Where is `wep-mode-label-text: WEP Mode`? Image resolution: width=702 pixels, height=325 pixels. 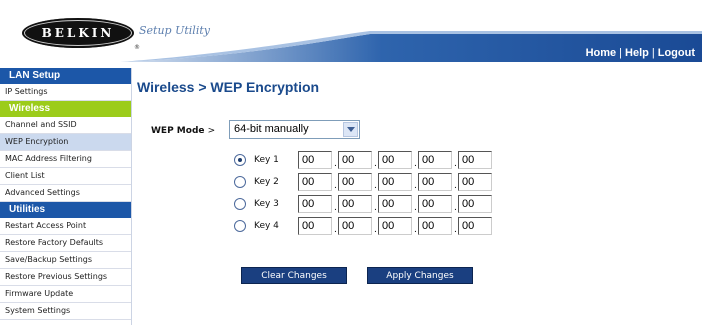
wep-mode-label-text: WEP Mode is located at coordinates (178, 131).